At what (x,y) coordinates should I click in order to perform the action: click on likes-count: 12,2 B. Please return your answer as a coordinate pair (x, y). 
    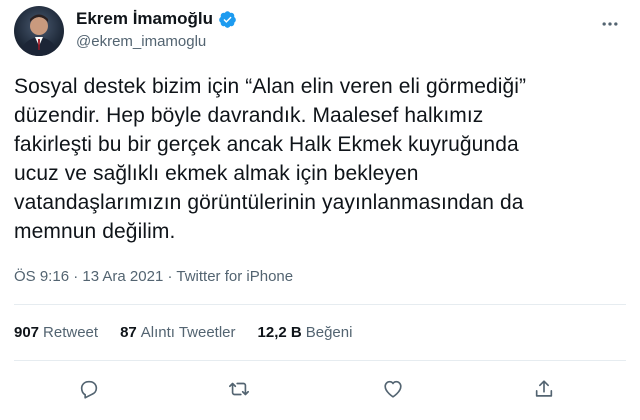
    Looking at the image, I should click on (279, 332).